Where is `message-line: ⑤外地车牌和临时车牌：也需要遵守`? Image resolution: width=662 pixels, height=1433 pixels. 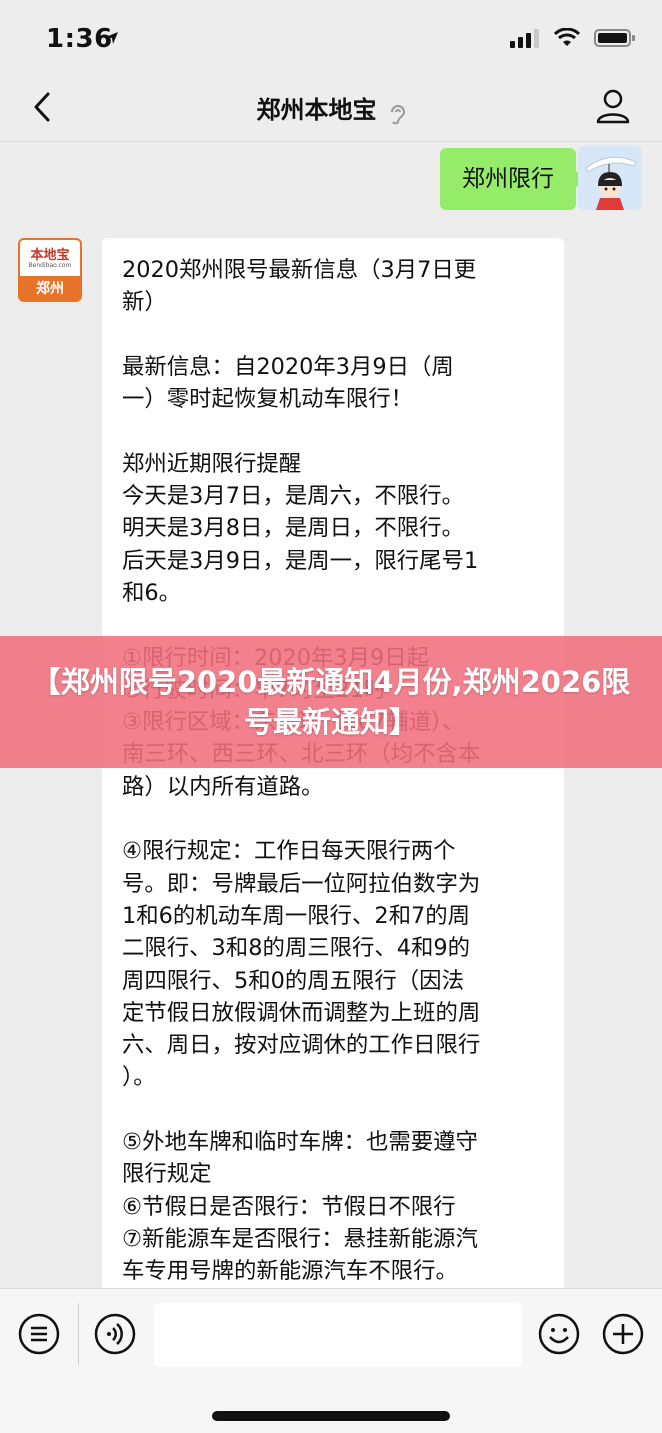
message-line: ⑤外地车牌和临时车牌：也需要遵守 is located at coordinates (300, 1142).